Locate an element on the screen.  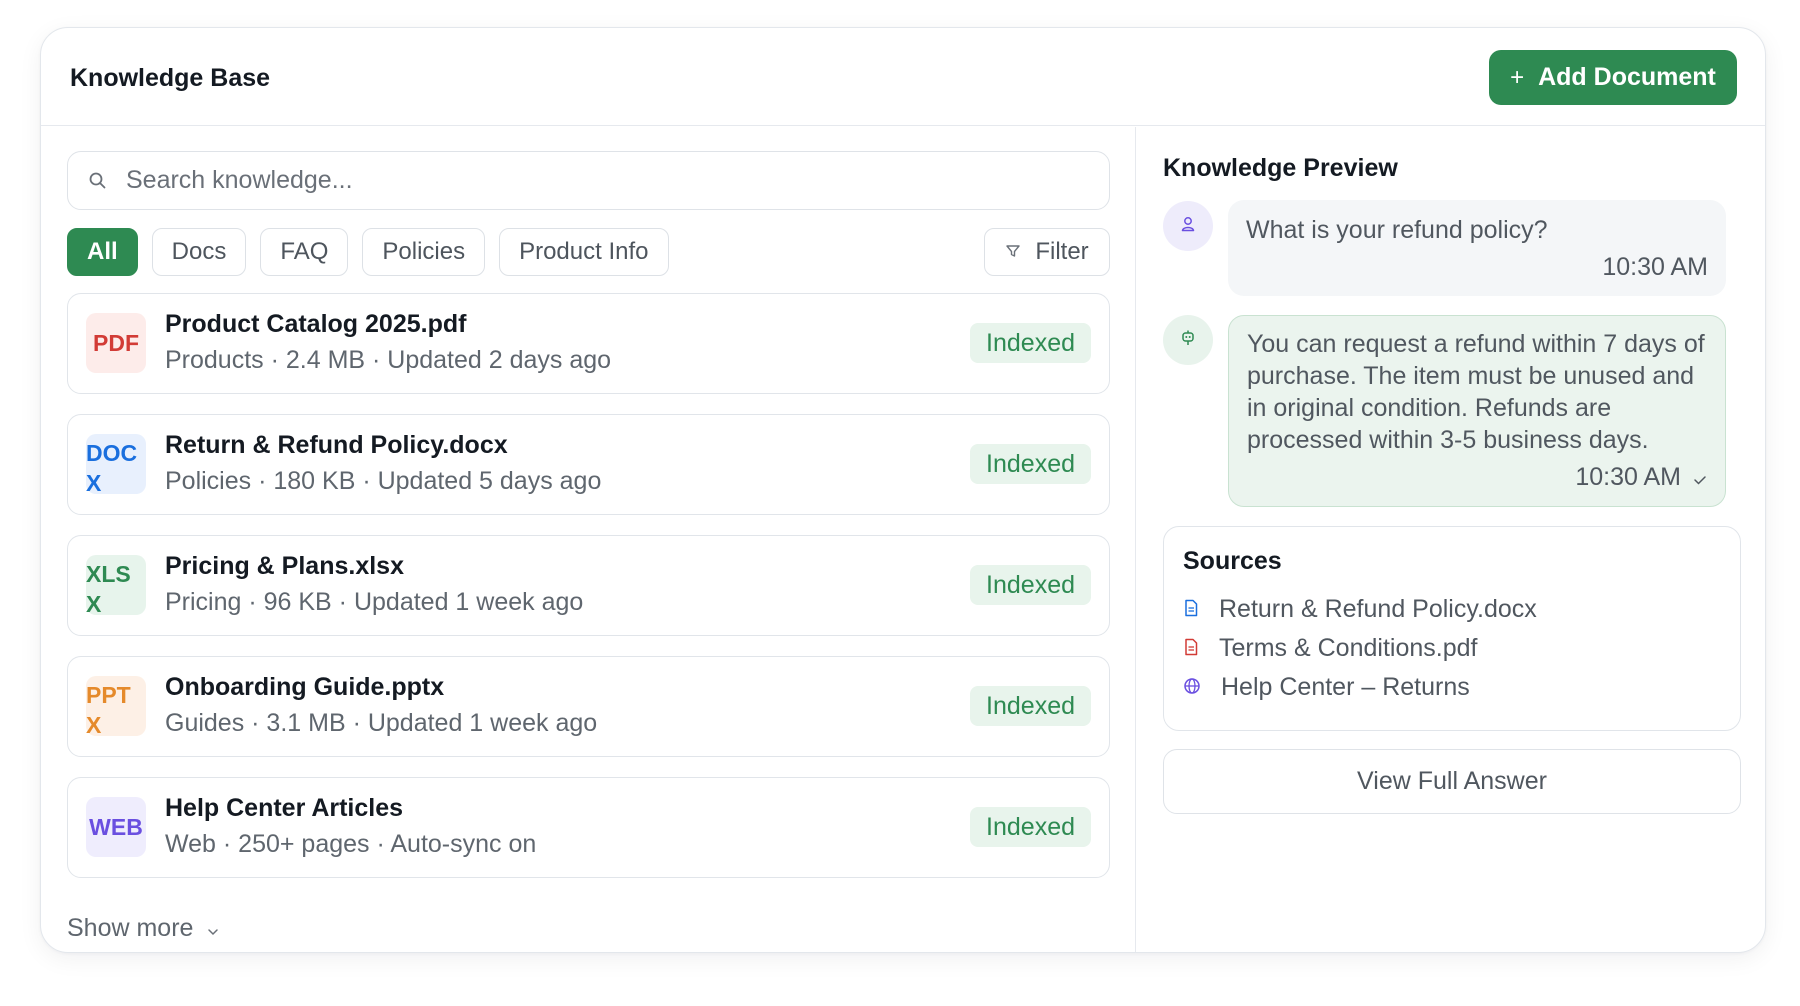
add-document-button: + Add Document is located at coordinates (1613, 77).